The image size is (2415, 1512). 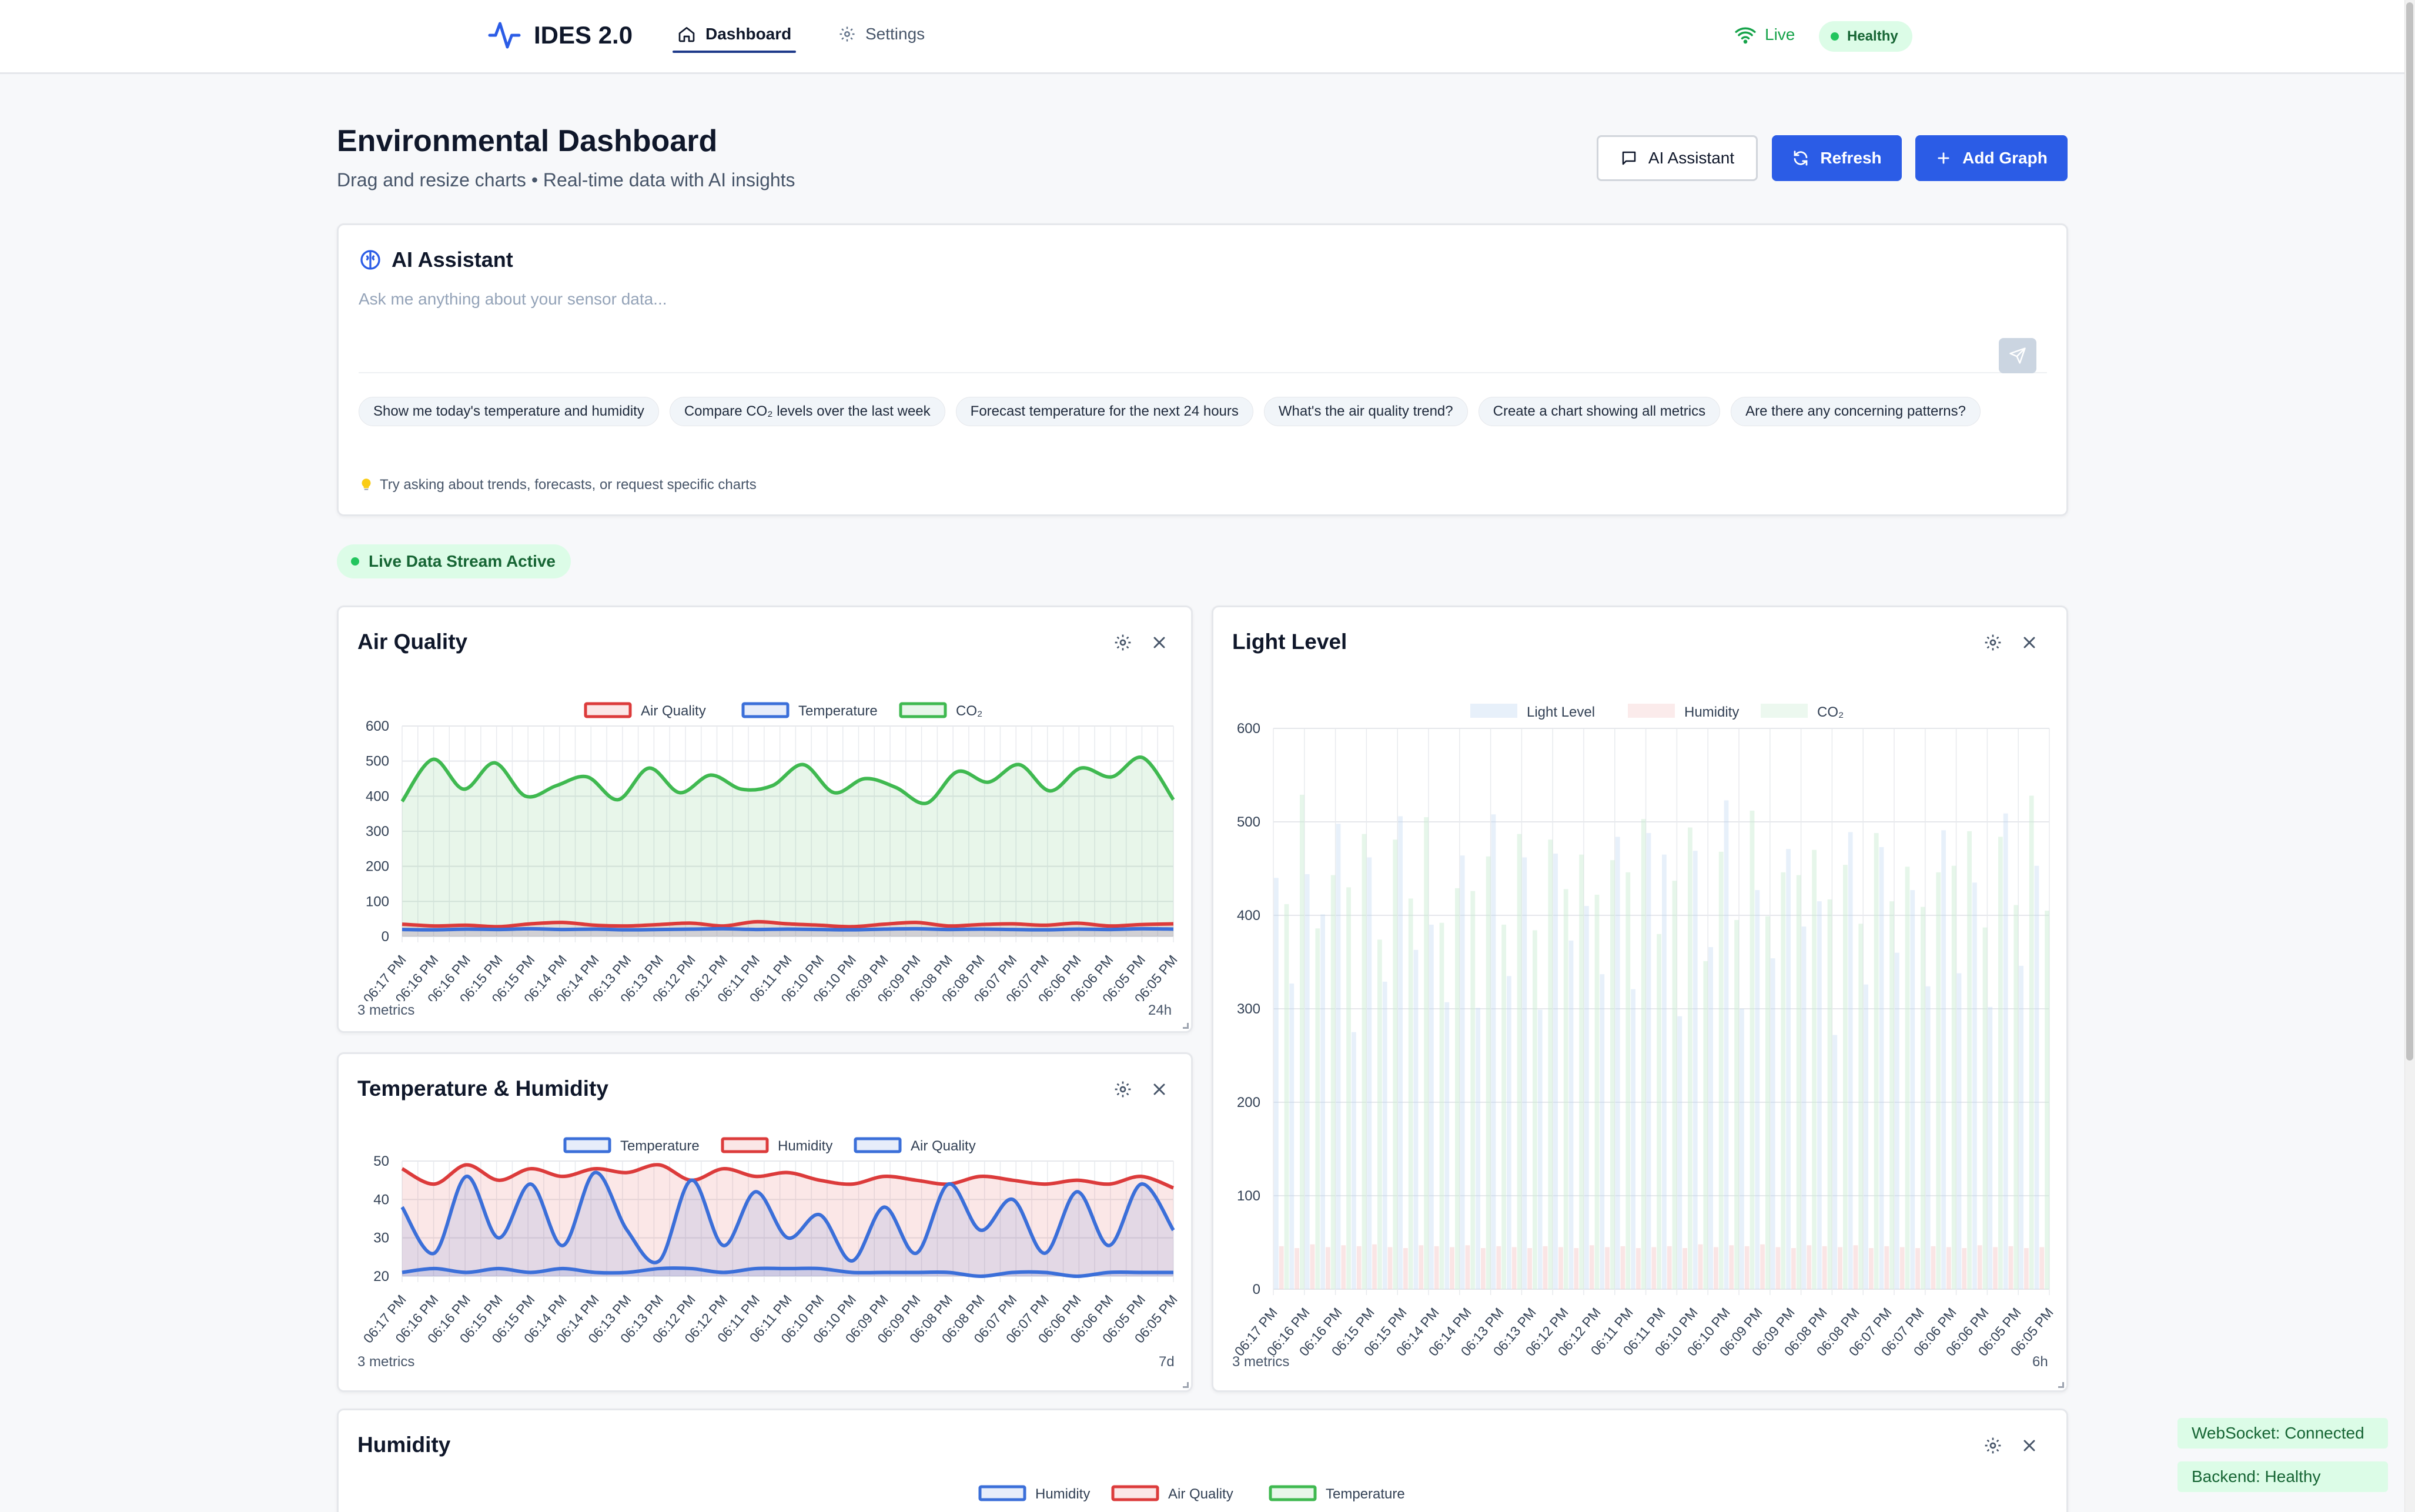 What do you see at coordinates (462, 561) in the screenshot?
I see `live-stream-label: Live Data Stream Active` at bounding box center [462, 561].